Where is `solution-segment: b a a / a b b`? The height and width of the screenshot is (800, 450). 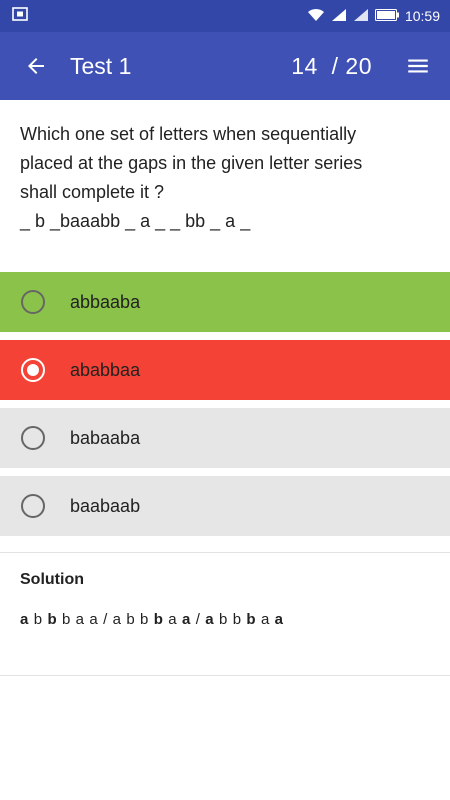 solution-segment: b a a / a b b is located at coordinates (105, 619).